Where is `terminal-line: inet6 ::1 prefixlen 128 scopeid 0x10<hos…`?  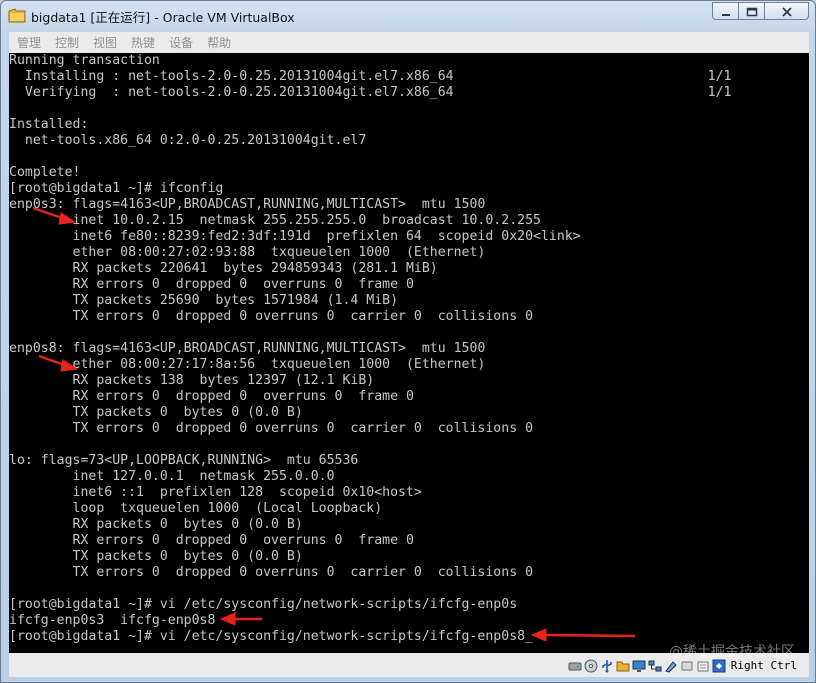
terminal-line: inet6 ::1 prefixlen 128 scopeid 0x10<hos… is located at coordinates (215, 492).